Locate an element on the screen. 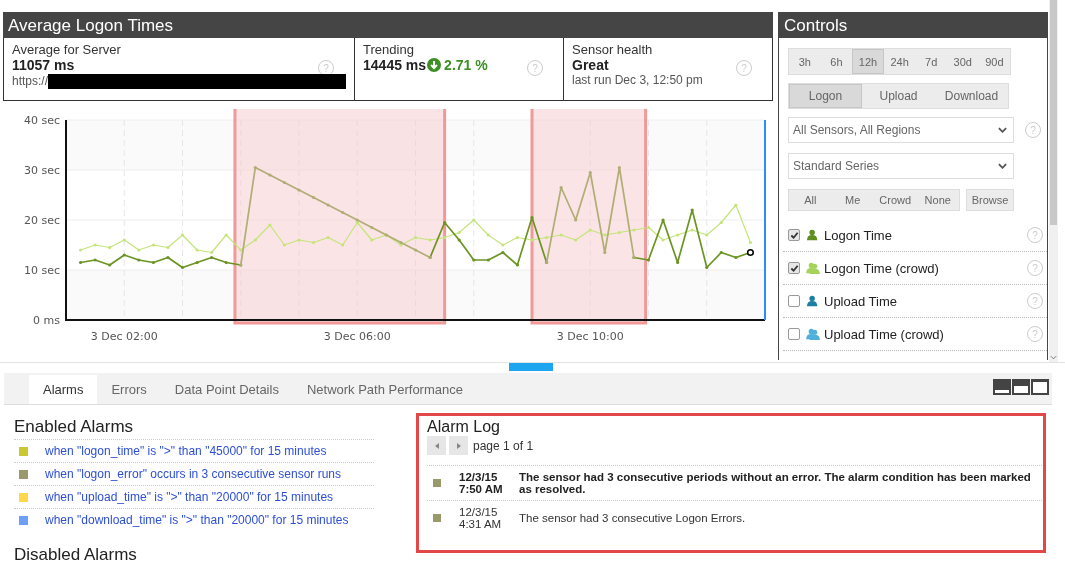  stat-label: Average for Server is located at coordinates (66, 49).